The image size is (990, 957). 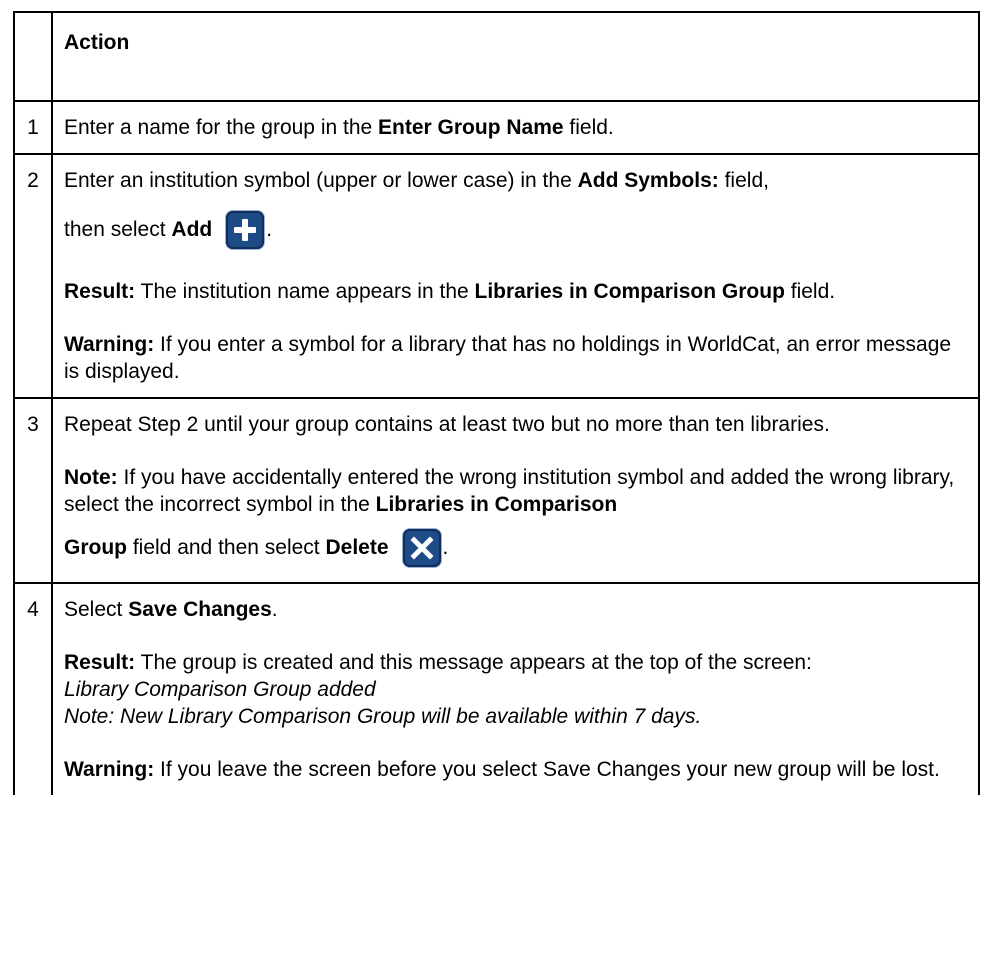 I want to click on table-header-row: Action, so click(x=496, y=56).